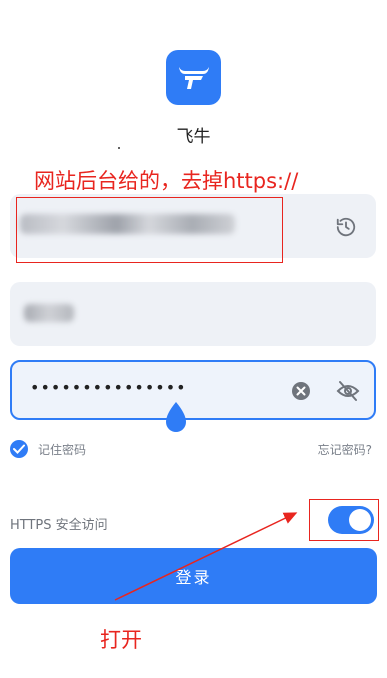  What do you see at coordinates (193, 137) in the screenshot?
I see `app-name: 飞牛` at bounding box center [193, 137].